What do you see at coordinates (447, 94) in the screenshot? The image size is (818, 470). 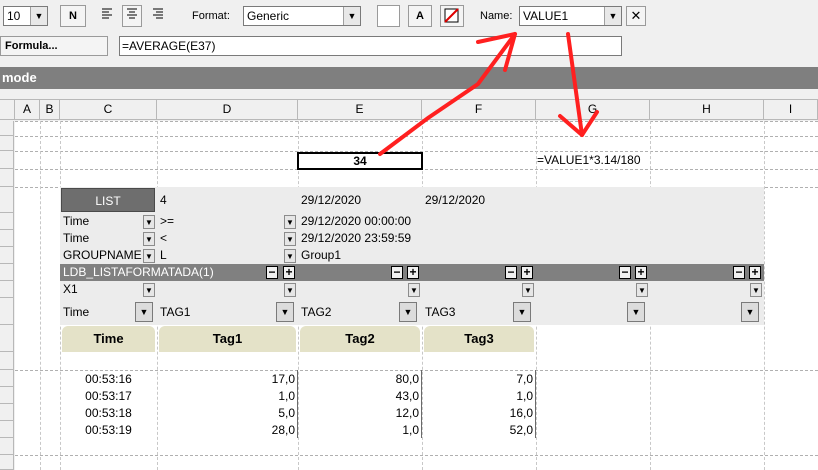 I see `arrow-to-name-icon` at bounding box center [447, 94].